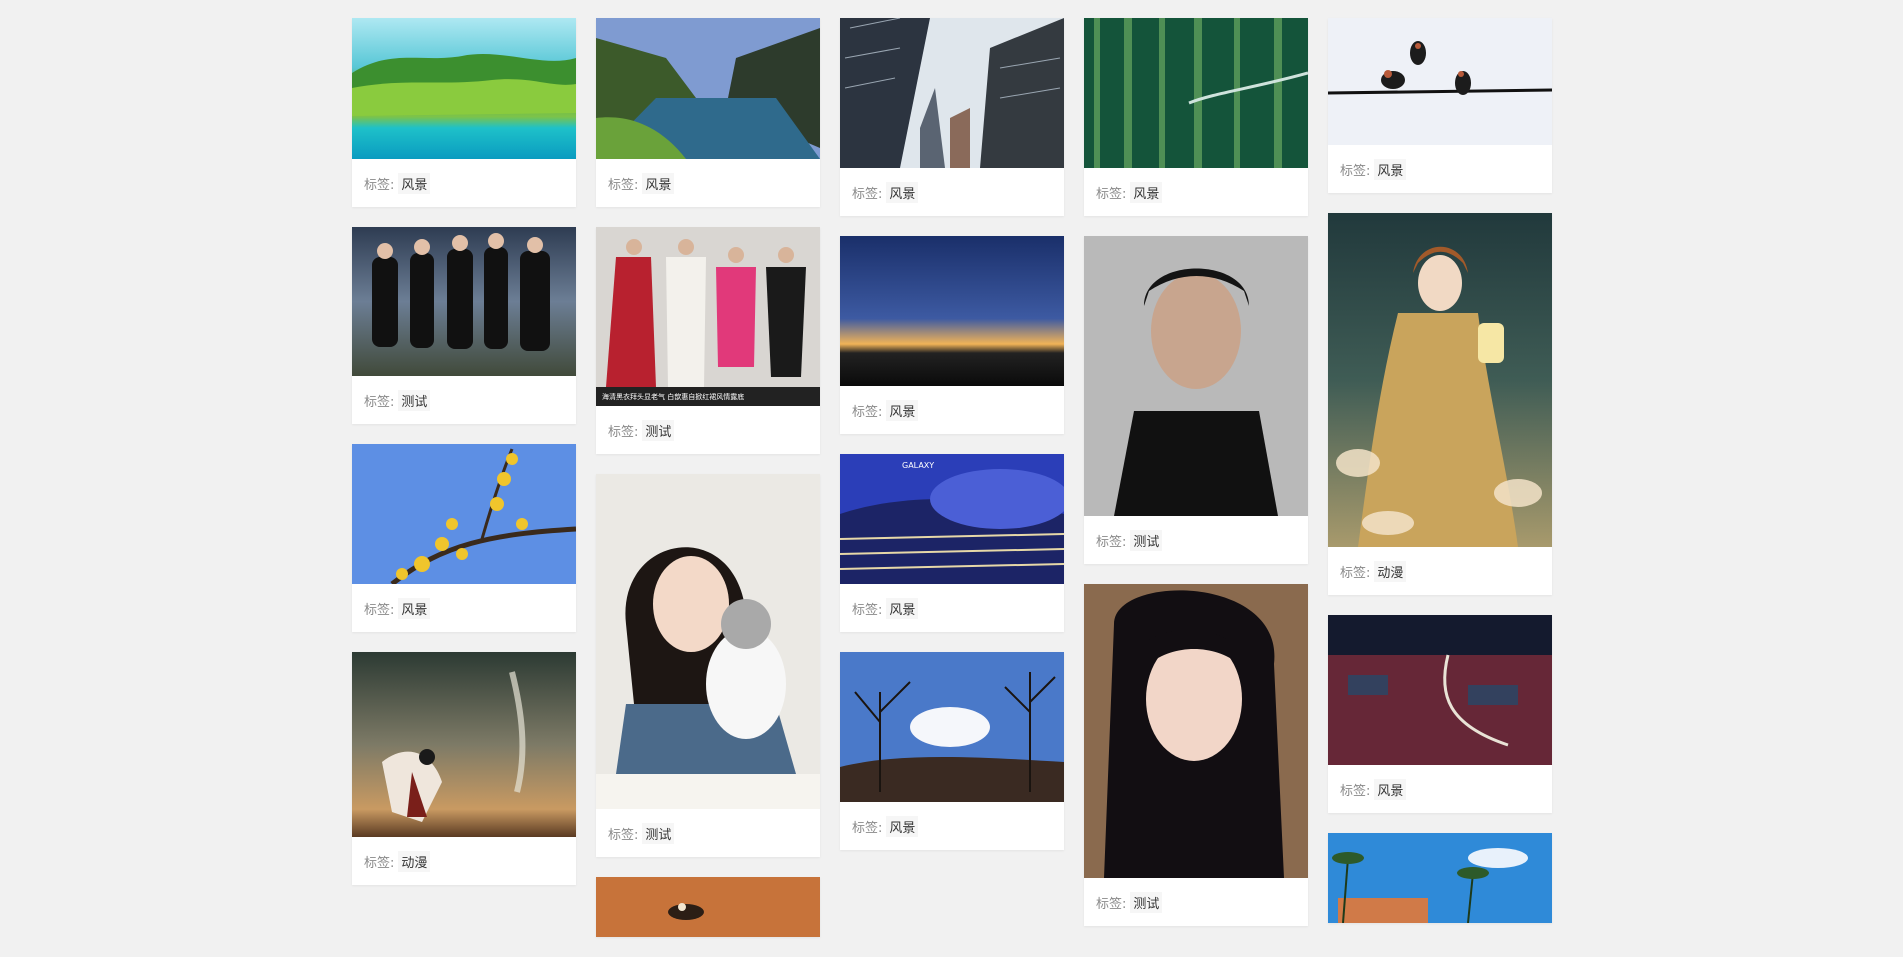 The image size is (1903, 957). What do you see at coordinates (952, 444) in the screenshot?
I see `gallery-column-3: 标签: 风景 标签: 风景 GALAXY 标签: 风景 标签: 风景` at bounding box center [952, 444].